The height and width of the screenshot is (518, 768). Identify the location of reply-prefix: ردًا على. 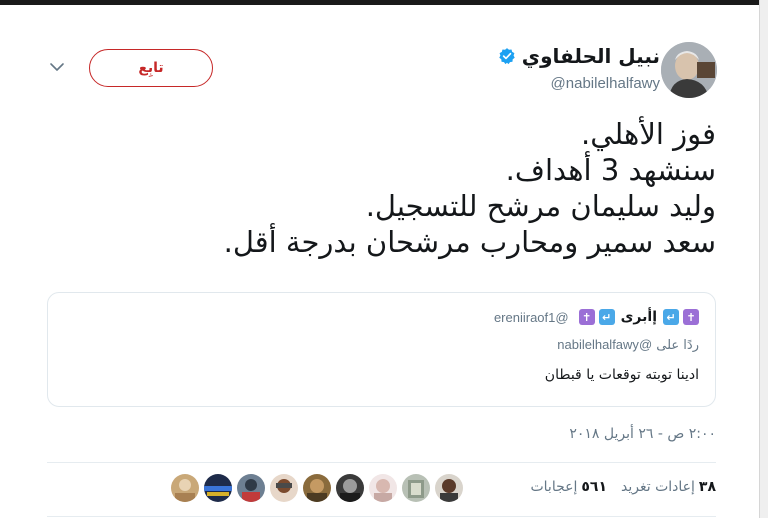
(677, 345).